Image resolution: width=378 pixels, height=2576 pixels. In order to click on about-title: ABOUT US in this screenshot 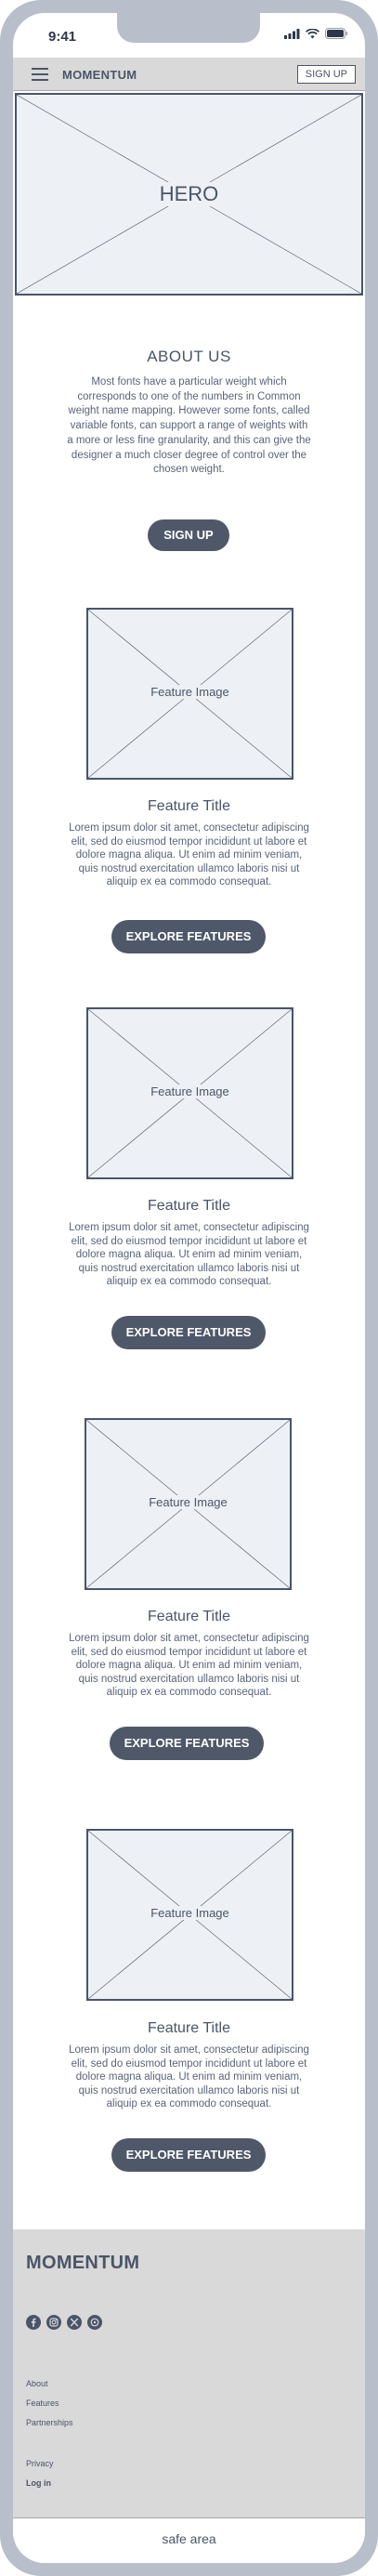, I will do `click(189, 356)`.